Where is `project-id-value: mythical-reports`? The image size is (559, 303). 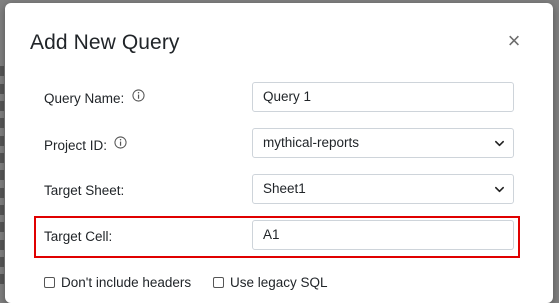 project-id-value: mythical-reports is located at coordinates (311, 142).